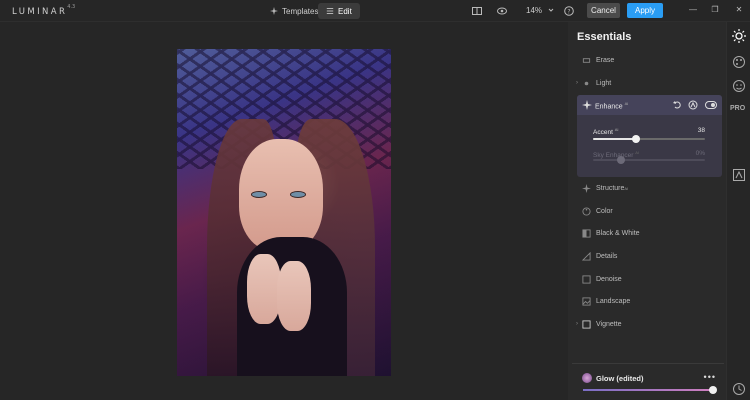  What do you see at coordinates (739, 389) in the screenshot?
I see `history-clock-icon` at bounding box center [739, 389].